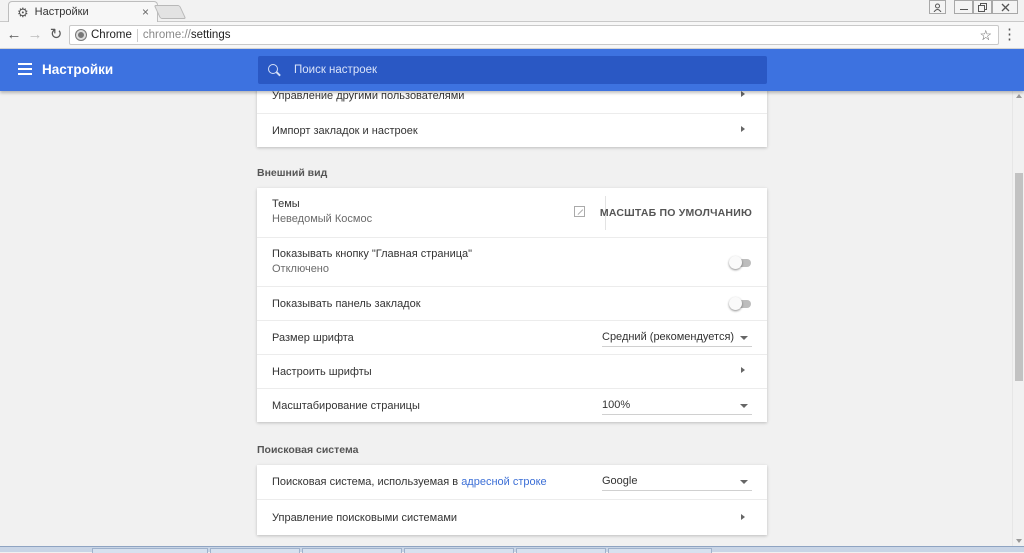  I want to click on chrome-icon, so click(81, 35).